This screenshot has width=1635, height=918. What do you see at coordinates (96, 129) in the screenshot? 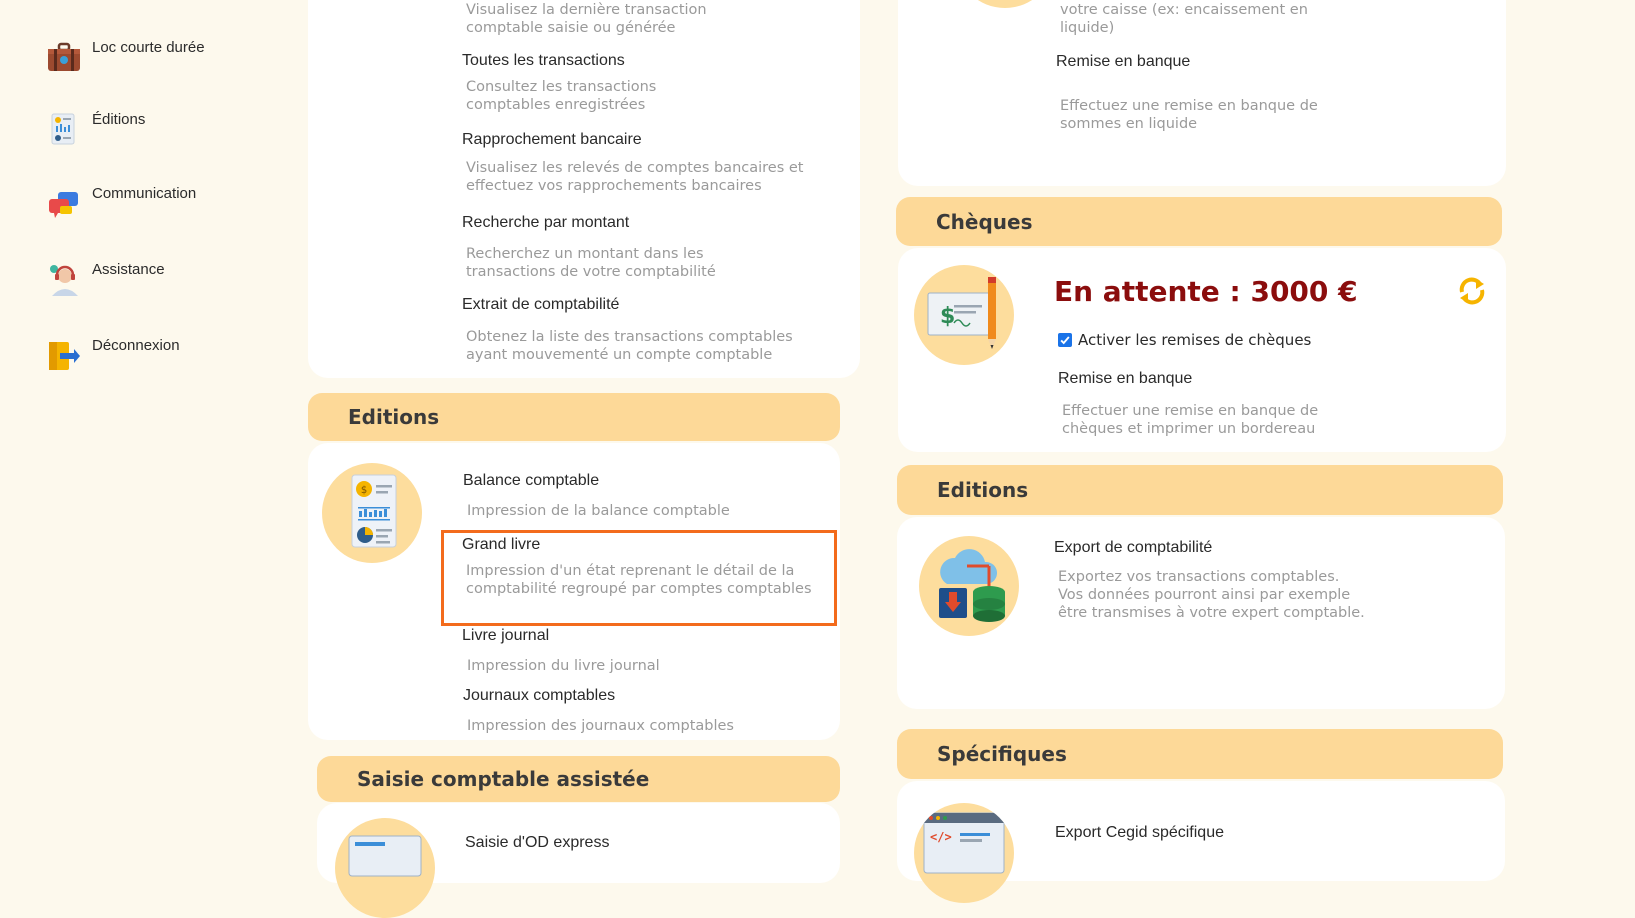
I see `sidebar-item-editions: Éditions` at bounding box center [96, 129].